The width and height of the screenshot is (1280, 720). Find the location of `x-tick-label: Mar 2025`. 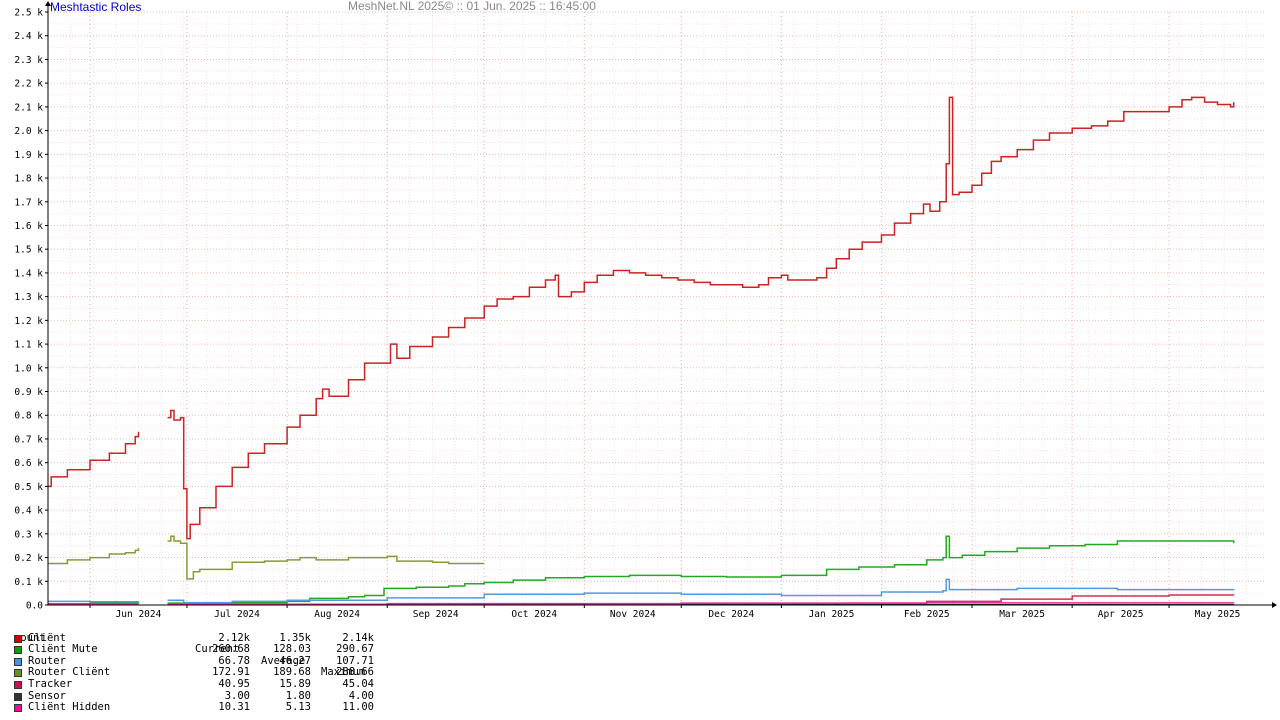

x-tick-label: Mar 2025 is located at coordinates (1022, 614).